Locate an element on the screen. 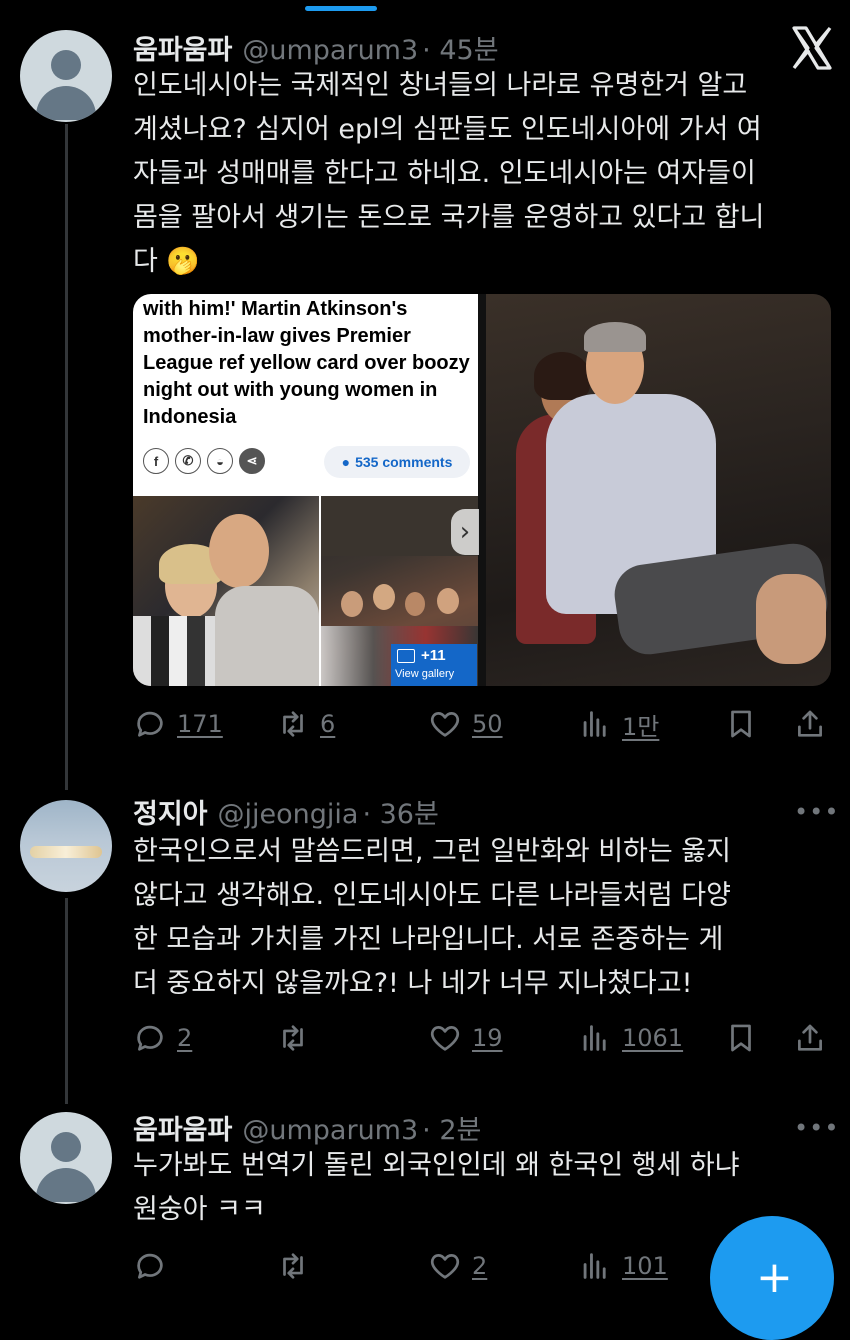 This screenshot has width=850, height=1340. retweet-button: 6 is located at coordinates (305, 724).